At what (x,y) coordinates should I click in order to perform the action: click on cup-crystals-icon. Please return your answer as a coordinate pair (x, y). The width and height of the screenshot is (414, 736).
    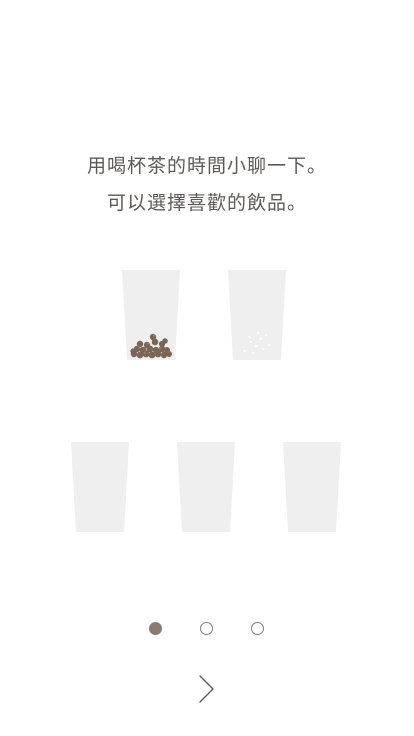
    Looking at the image, I should click on (257, 315).